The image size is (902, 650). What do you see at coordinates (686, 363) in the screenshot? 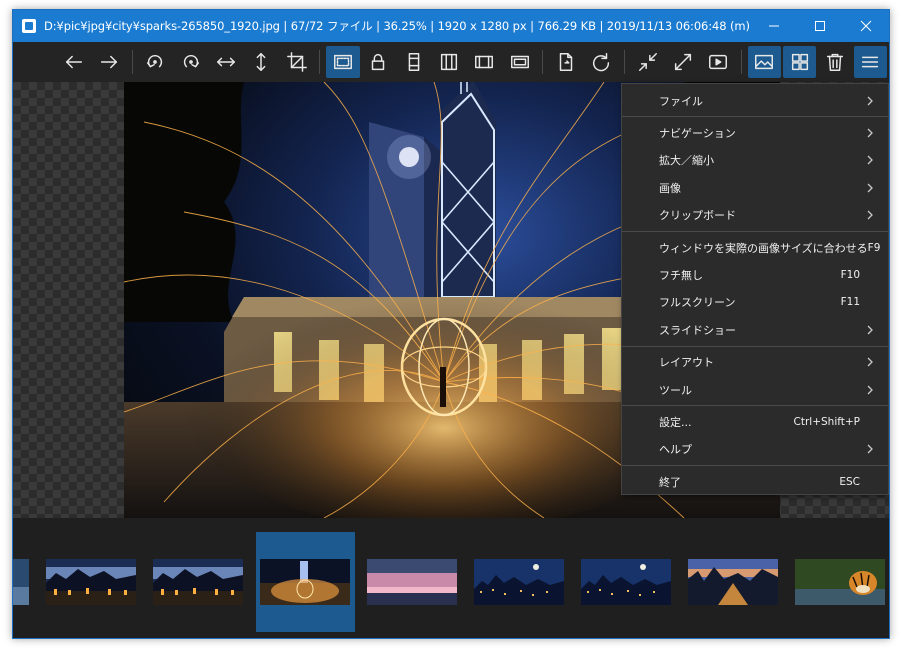
I see `menu-item-label: レイアウト` at bounding box center [686, 363].